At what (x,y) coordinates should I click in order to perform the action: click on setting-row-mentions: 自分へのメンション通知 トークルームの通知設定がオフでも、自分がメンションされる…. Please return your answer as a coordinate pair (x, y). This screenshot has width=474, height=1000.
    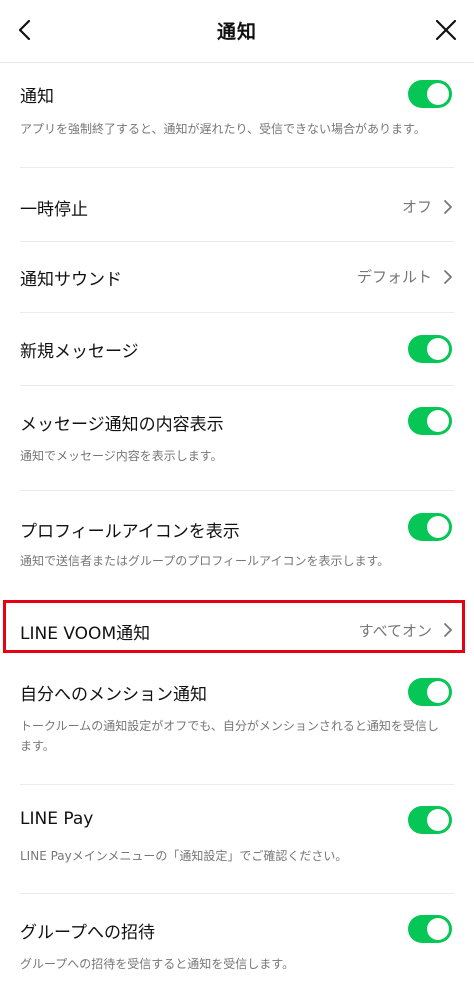
    Looking at the image, I should click on (237, 720).